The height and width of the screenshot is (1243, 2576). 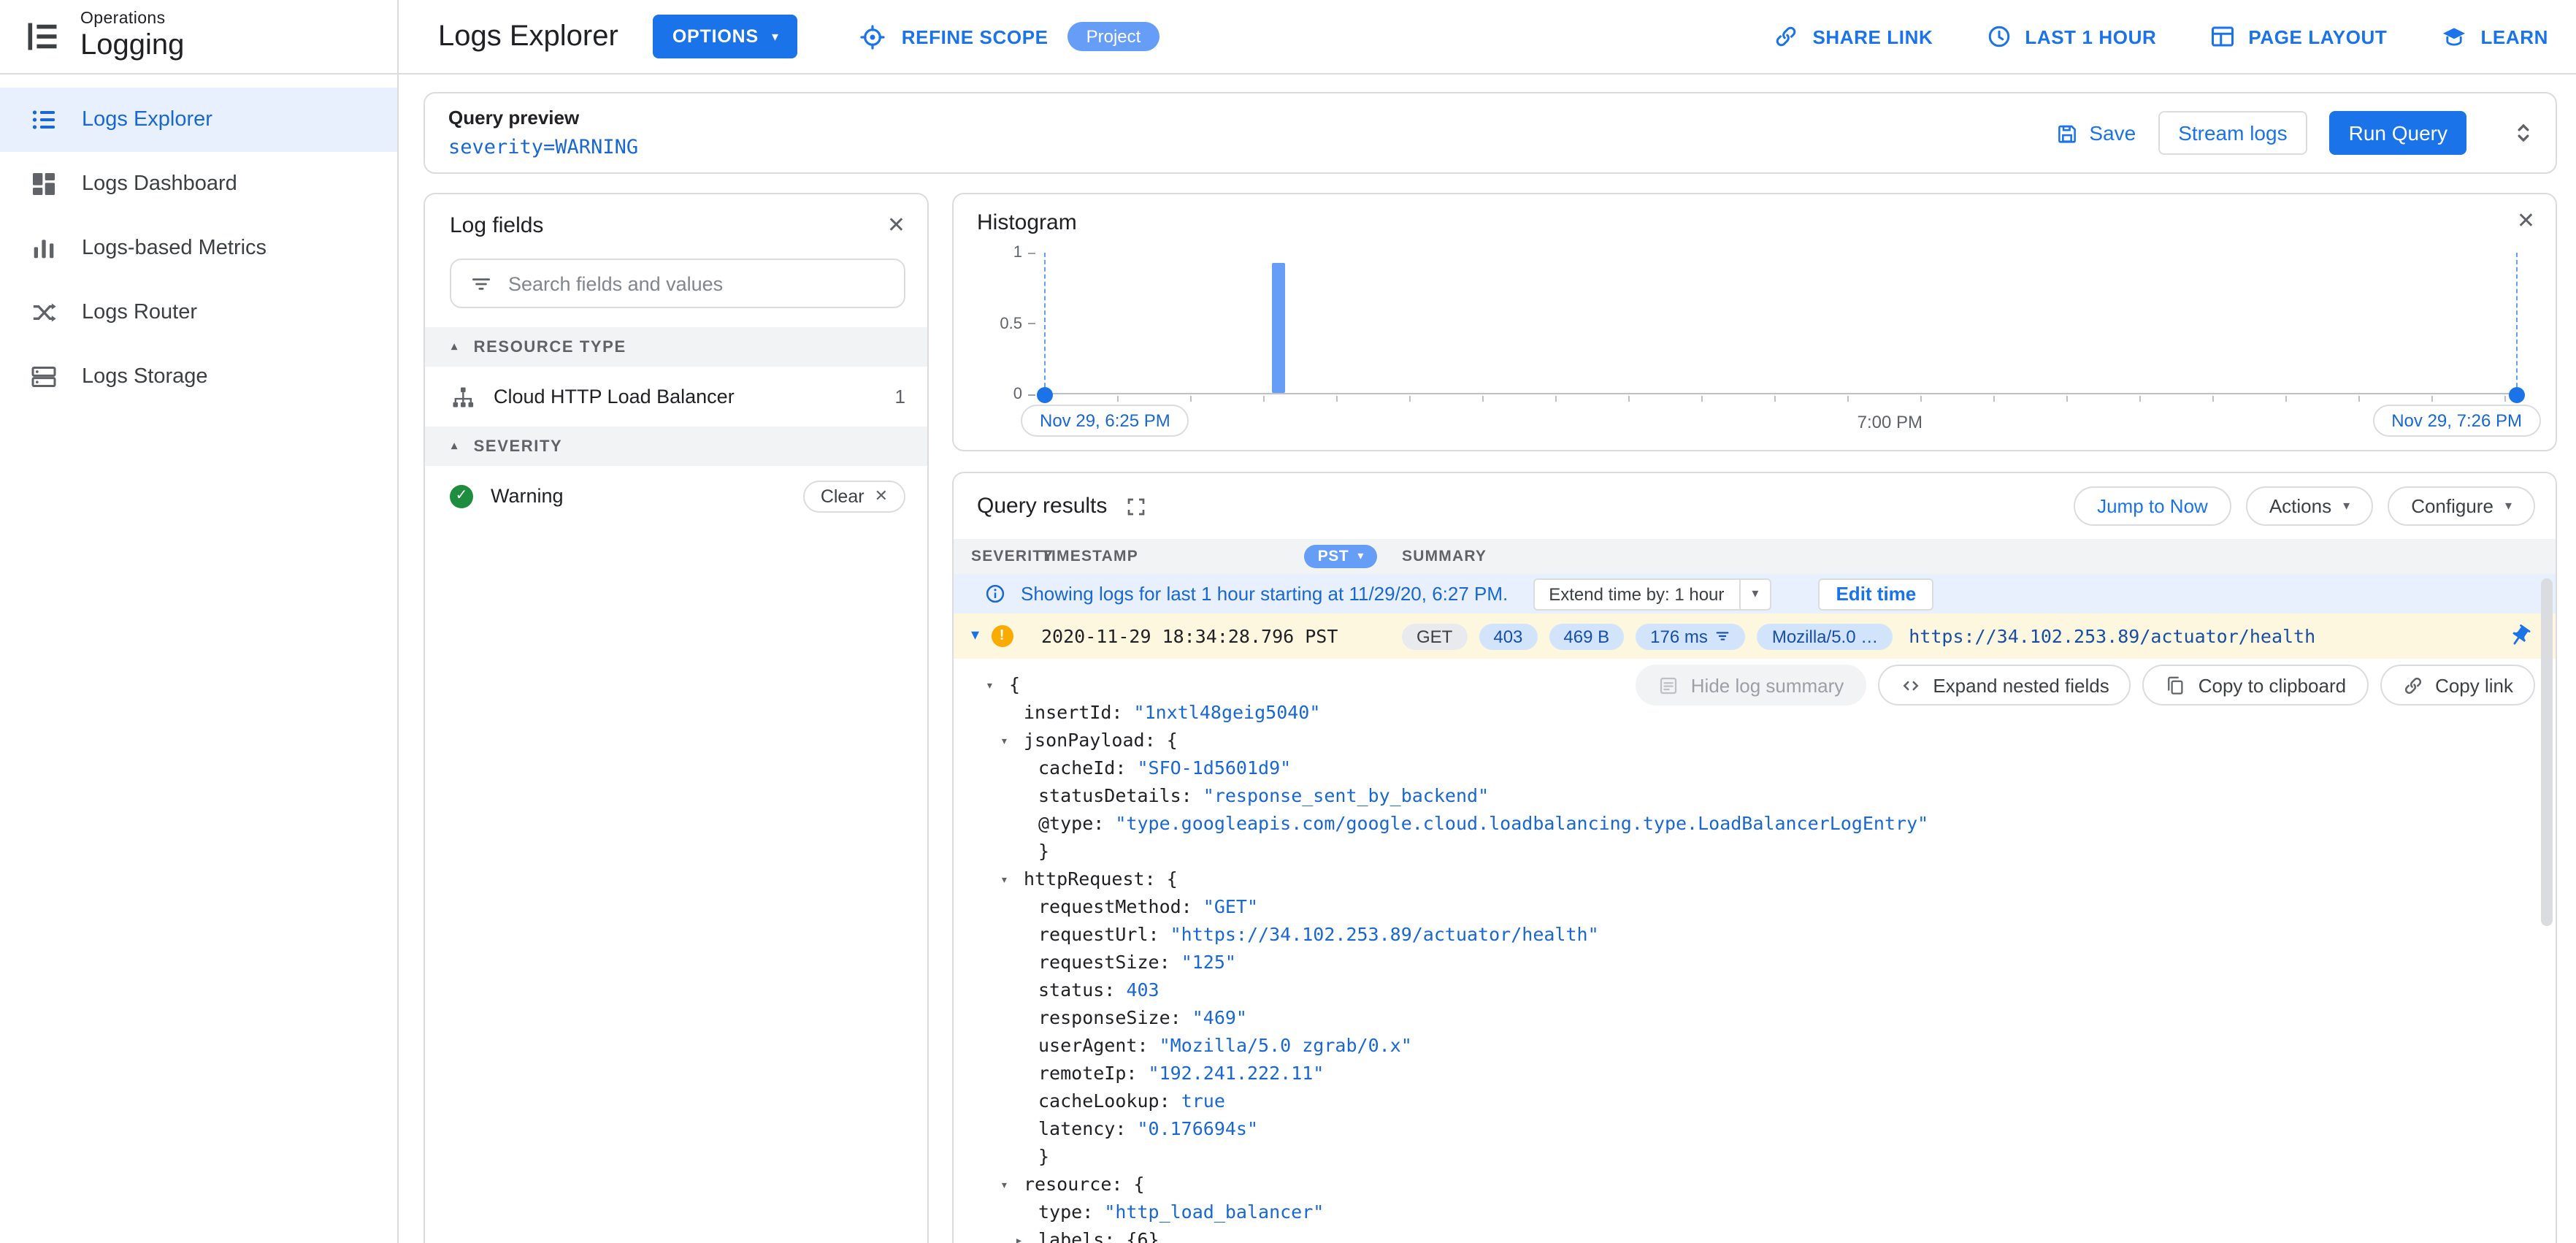 I want to click on method-chip: GET, so click(x=1435, y=636).